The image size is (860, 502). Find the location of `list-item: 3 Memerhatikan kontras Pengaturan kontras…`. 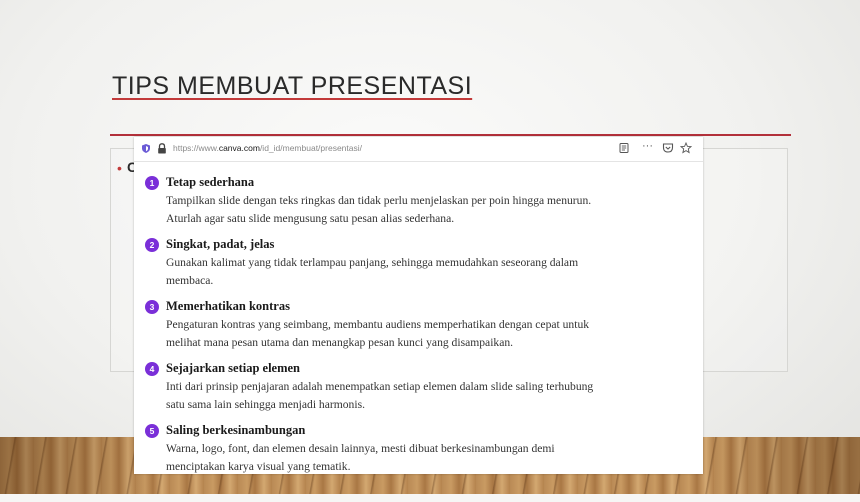

list-item: 3 Memerhatikan kontras Pengaturan kontras… is located at coordinates (417, 324).